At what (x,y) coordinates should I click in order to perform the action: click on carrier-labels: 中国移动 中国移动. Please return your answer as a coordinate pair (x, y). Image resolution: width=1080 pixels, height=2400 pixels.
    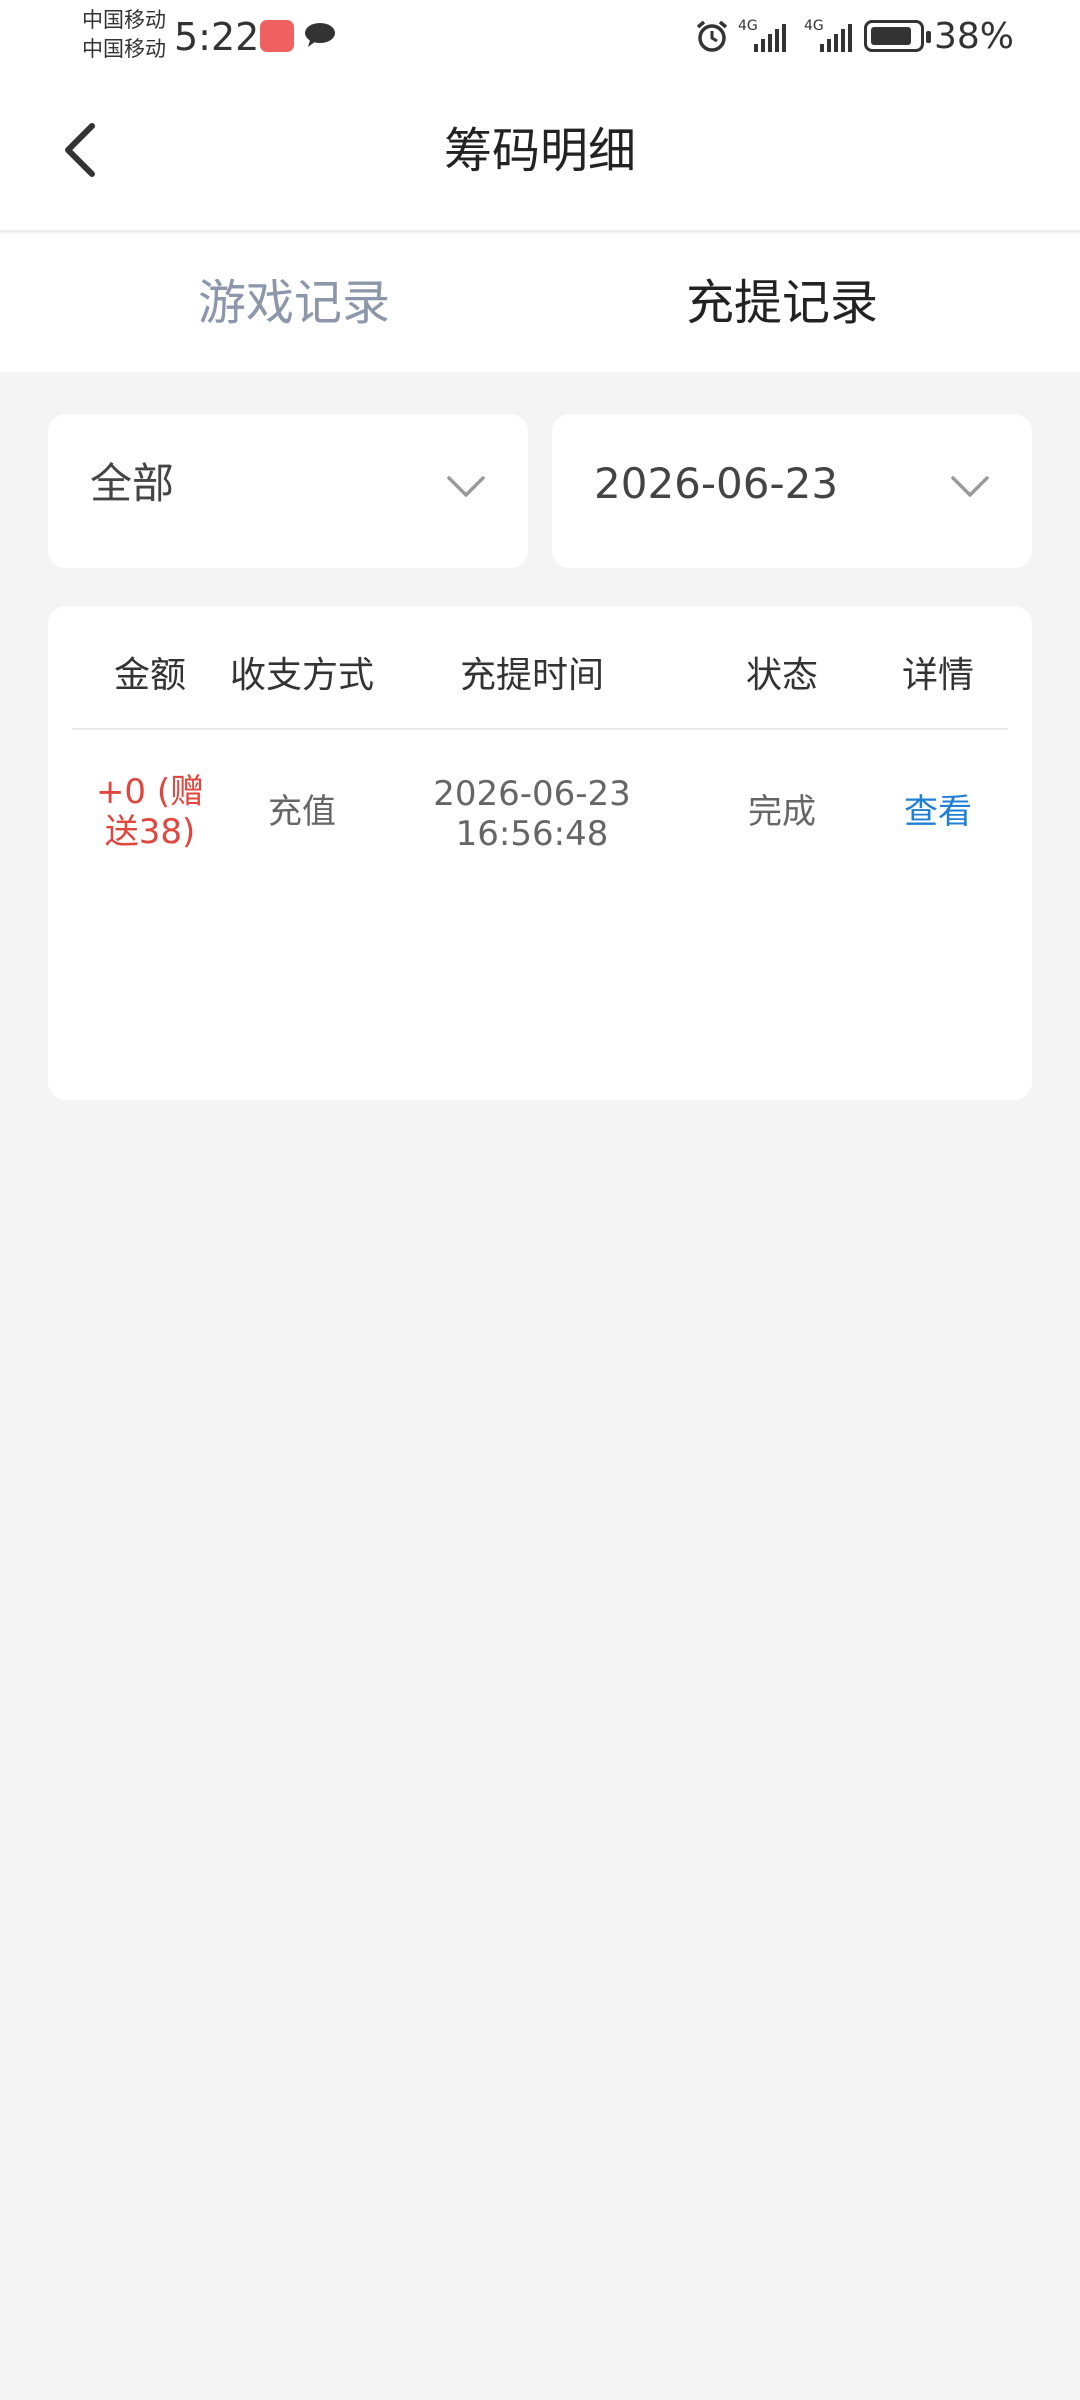
    Looking at the image, I should click on (124, 35).